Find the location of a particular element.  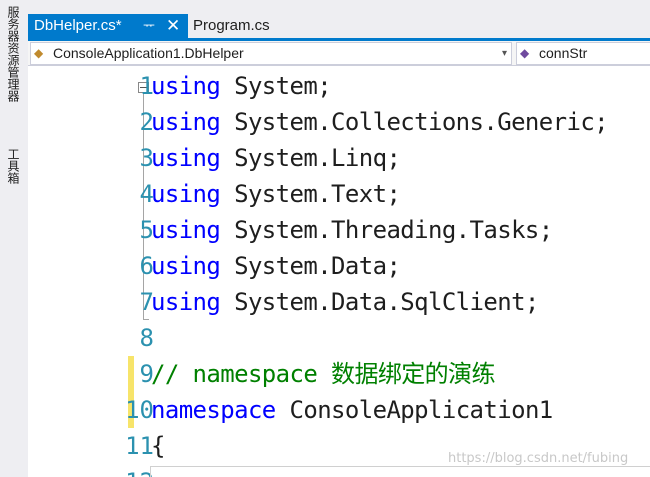

code-line: 2 using System.Collections.Generic; is located at coordinates (339, 122).